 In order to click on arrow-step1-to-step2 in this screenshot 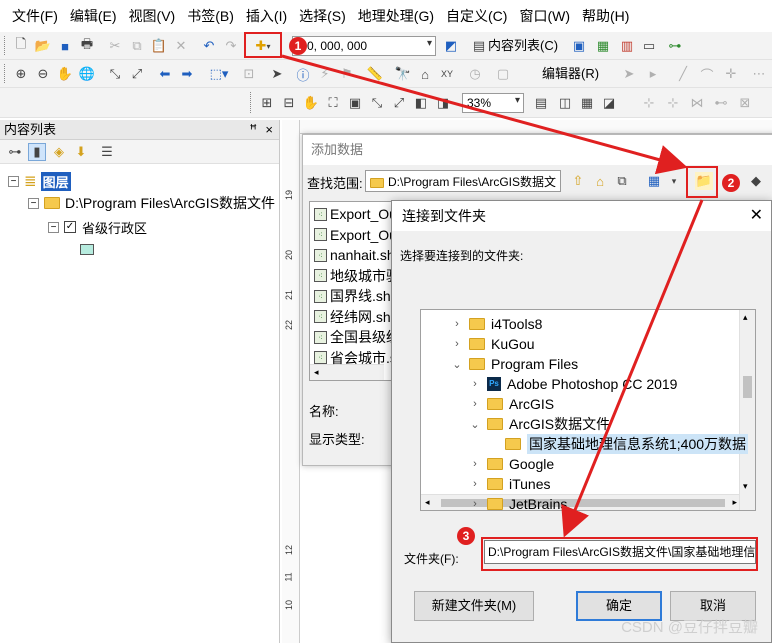, I will do `click(484, 114)`.